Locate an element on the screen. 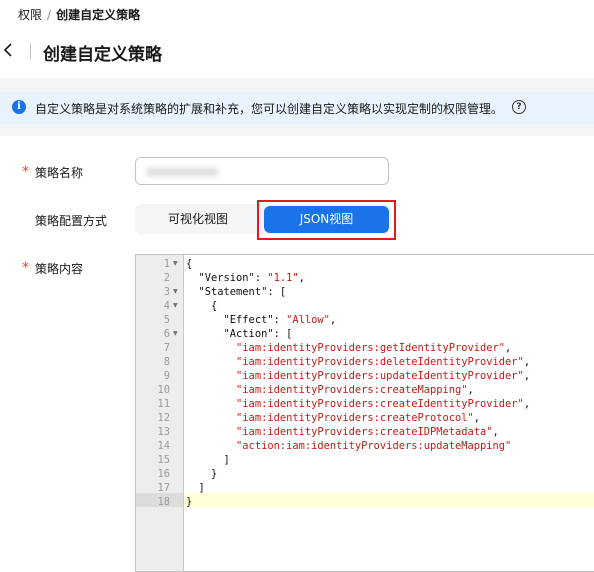 Image resolution: width=594 pixels, height=572 pixels. line-number: 11 is located at coordinates (163, 404).